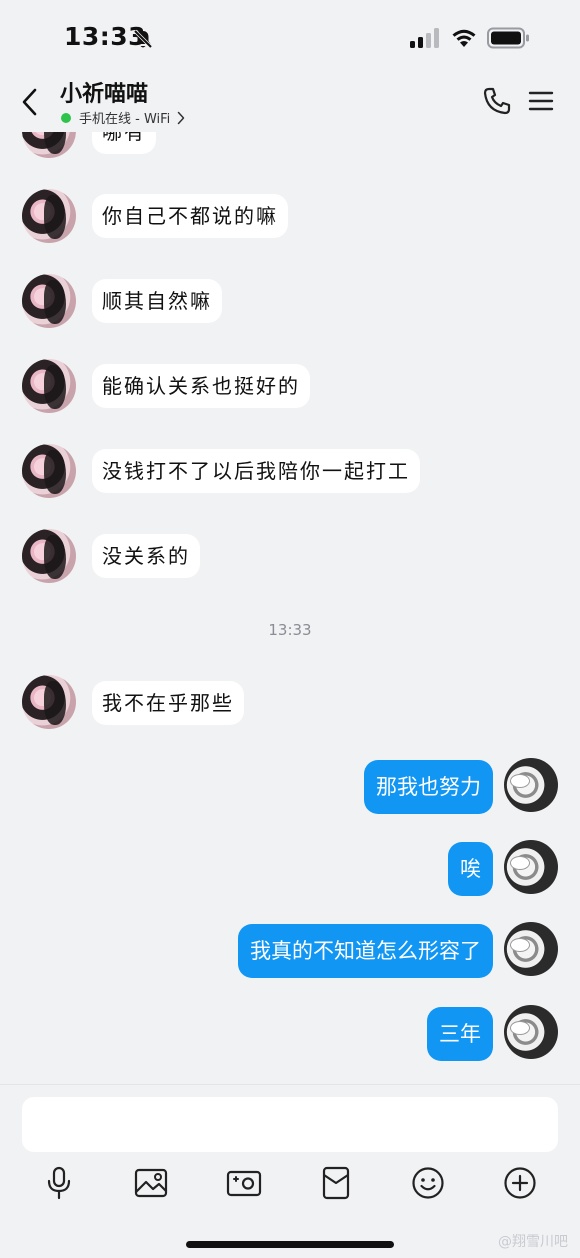 The height and width of the screenshot is (1258, 580). Describe the element at coordinates (290, 1244) in the screenshot. I see `home-indicator` at that location.